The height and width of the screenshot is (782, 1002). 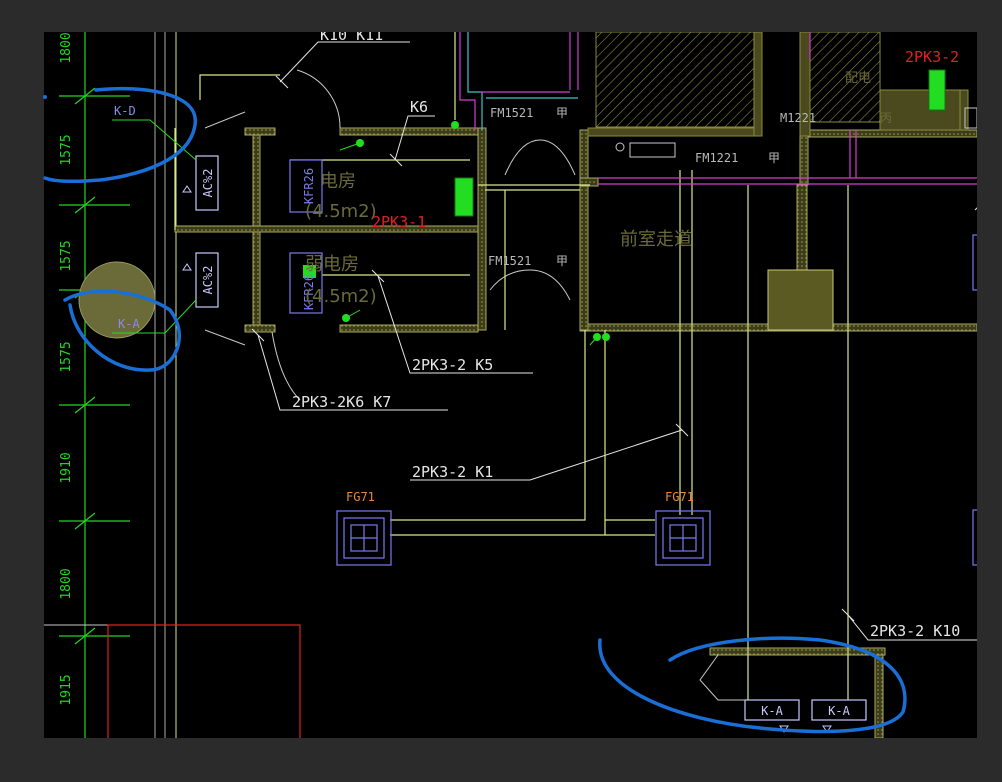 What do you see at coordinates (129, 324) in the screenshot?
I see `label-k-a-left: K-A` at bounding box center [129, 324].